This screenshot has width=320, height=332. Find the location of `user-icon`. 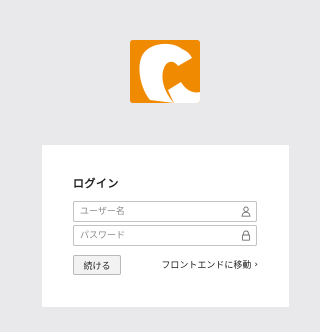

user-icon is located at coordinates (246, 211).